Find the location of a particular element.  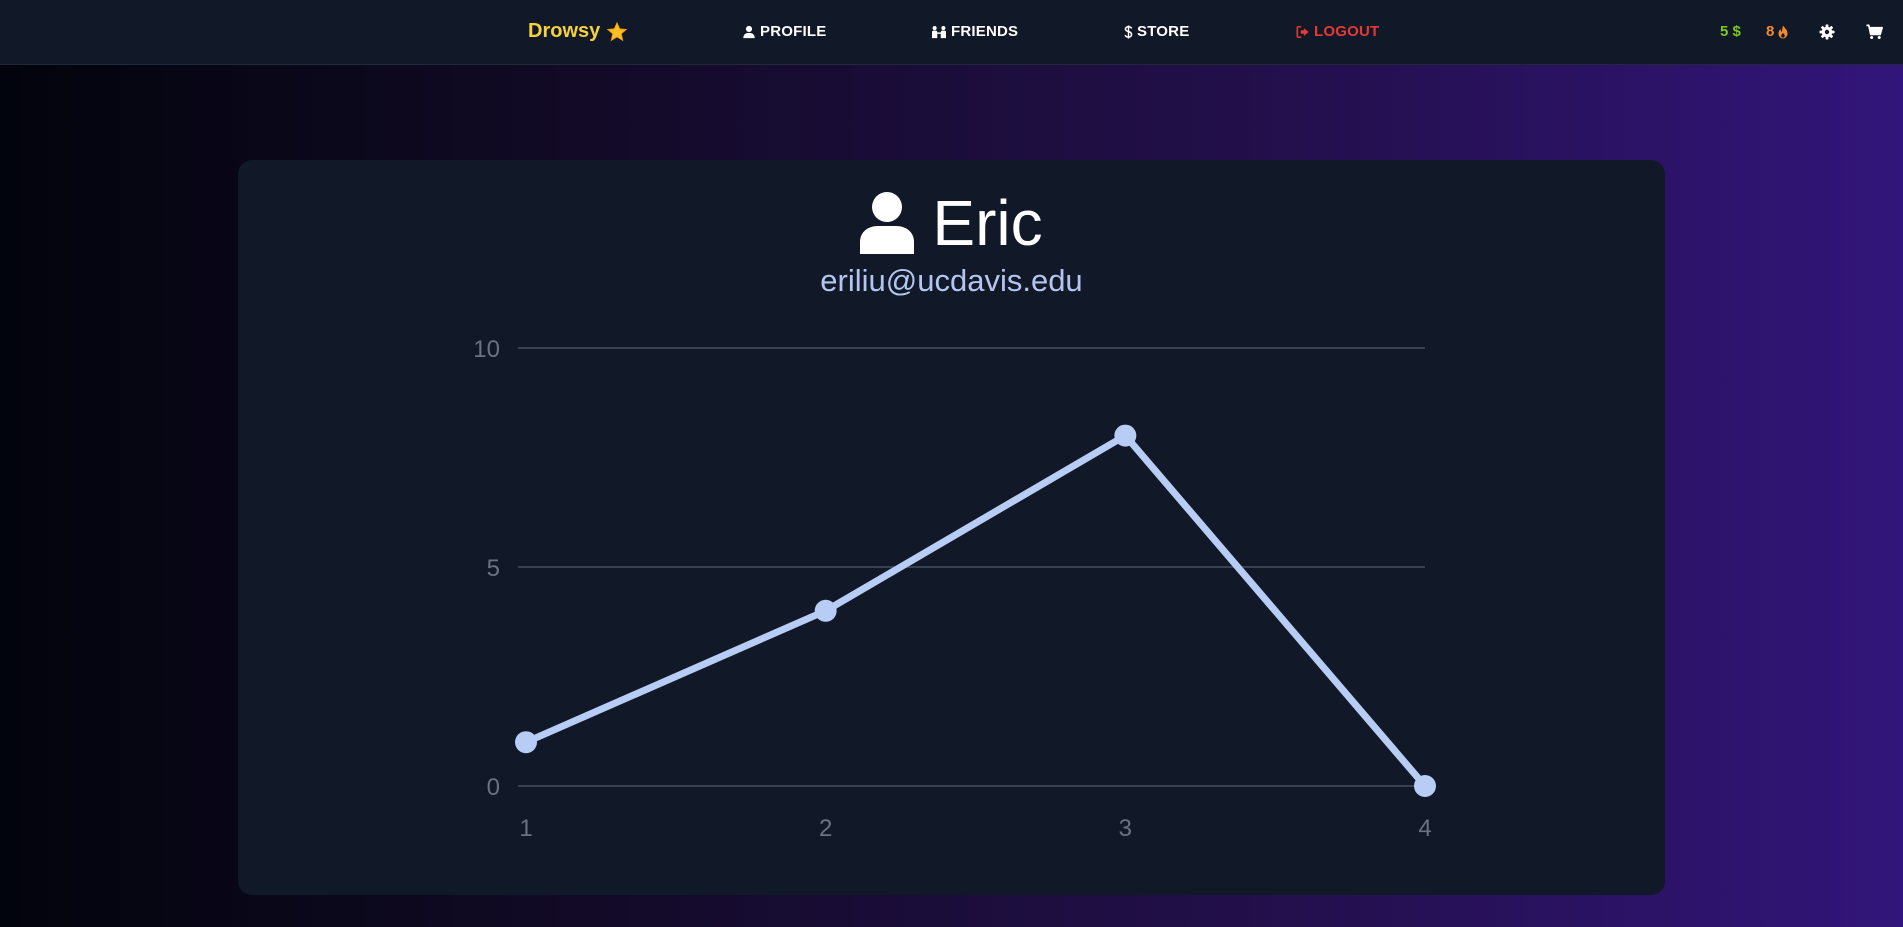

nav-friends: FRIENDS is located at coordinates (974, 31).